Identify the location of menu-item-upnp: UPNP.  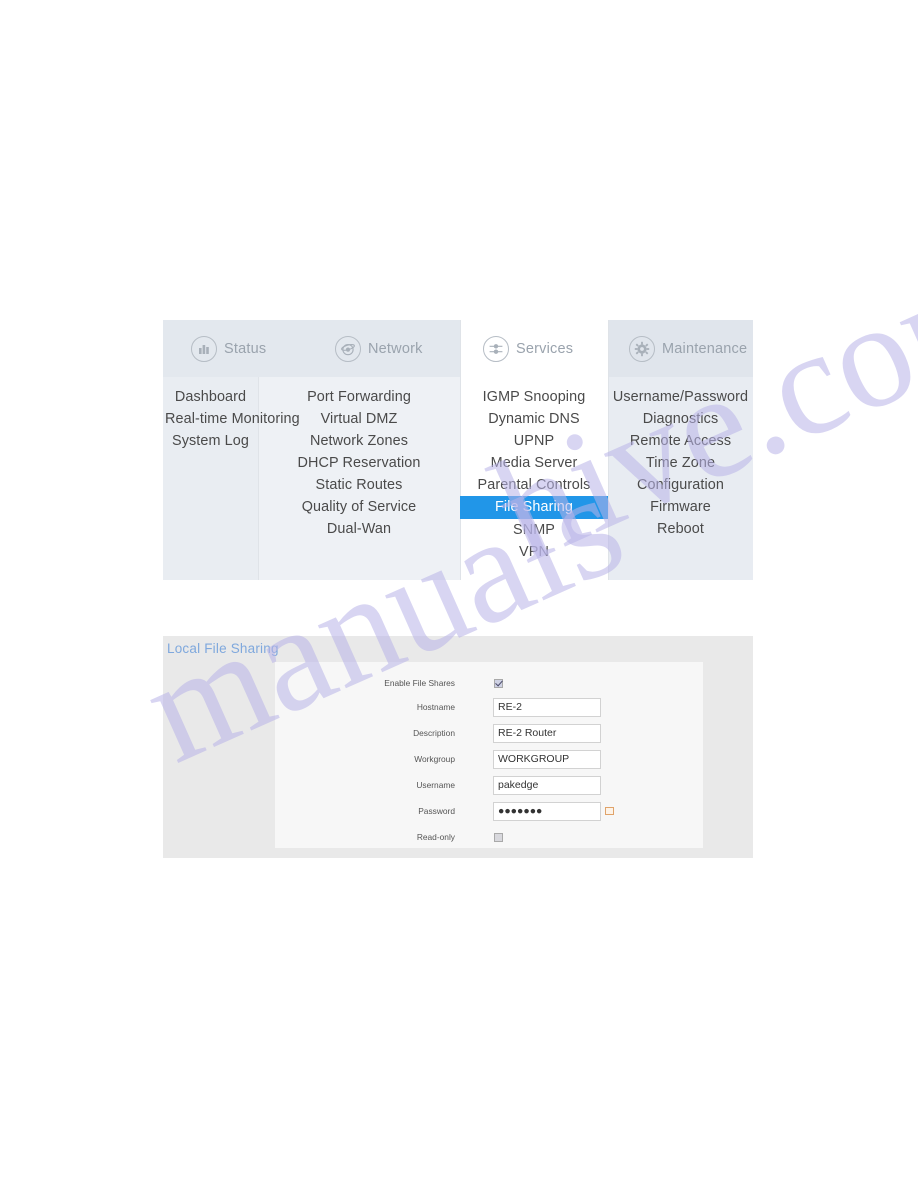
(534, 441).